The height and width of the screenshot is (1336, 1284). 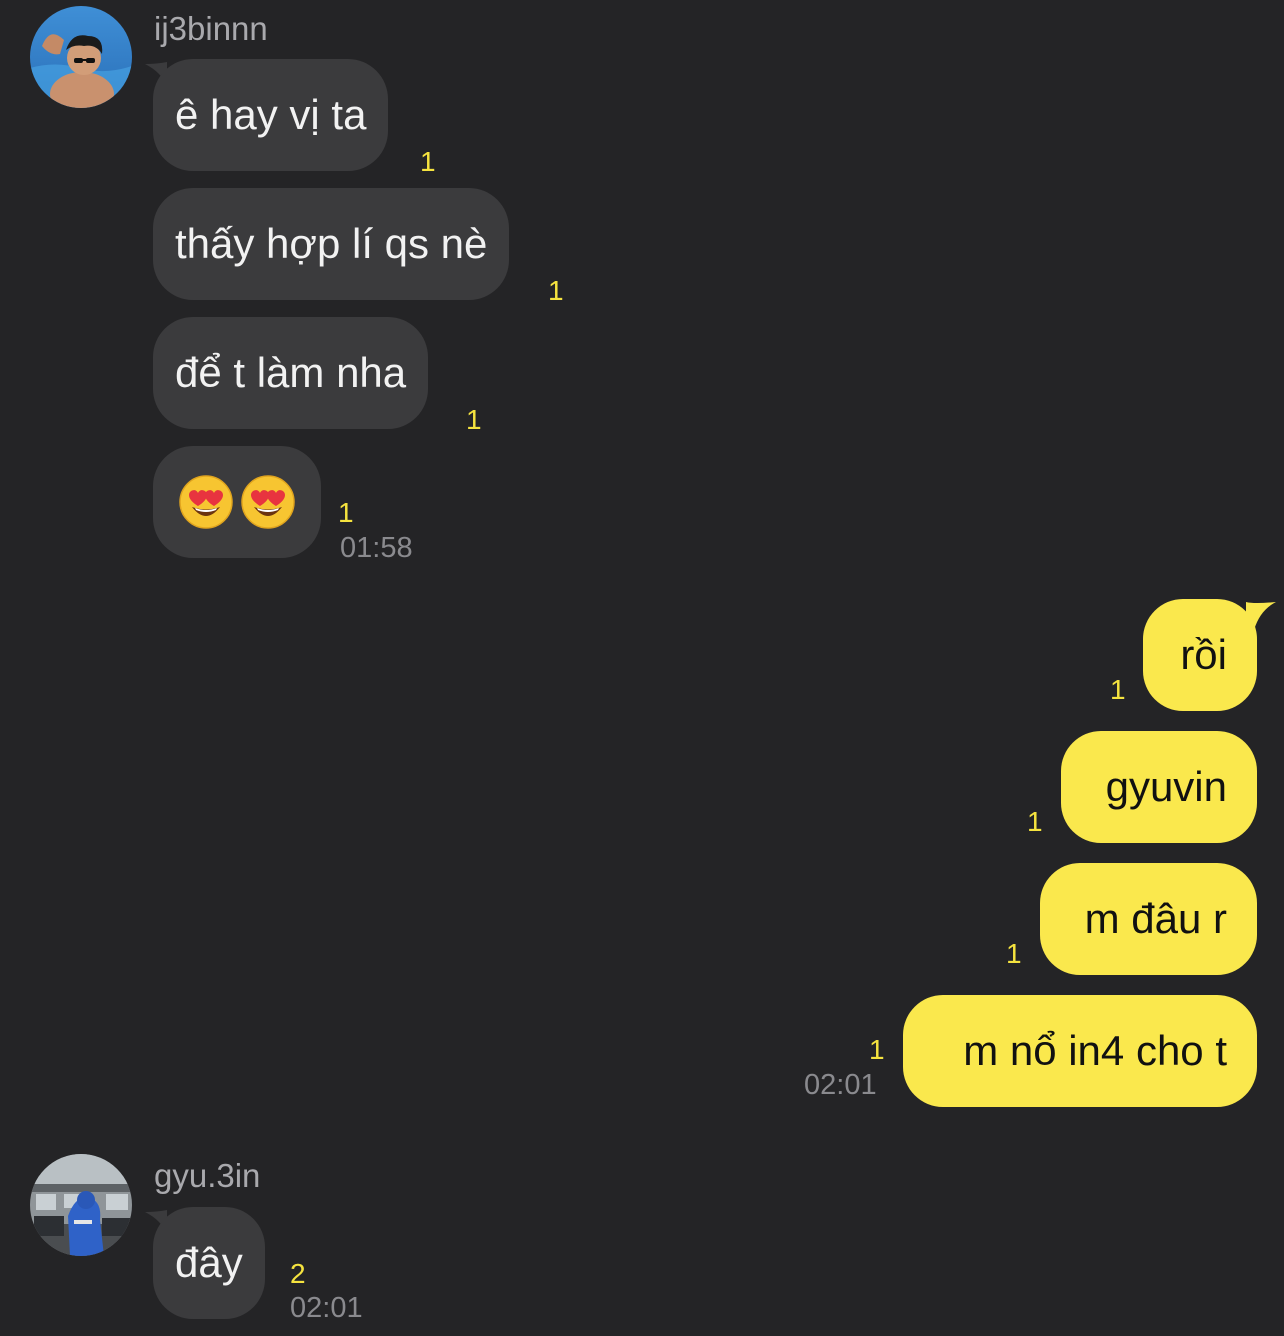 I want to click on message-text: thấy hợp lí qs nè, so click(x=331, y=243).